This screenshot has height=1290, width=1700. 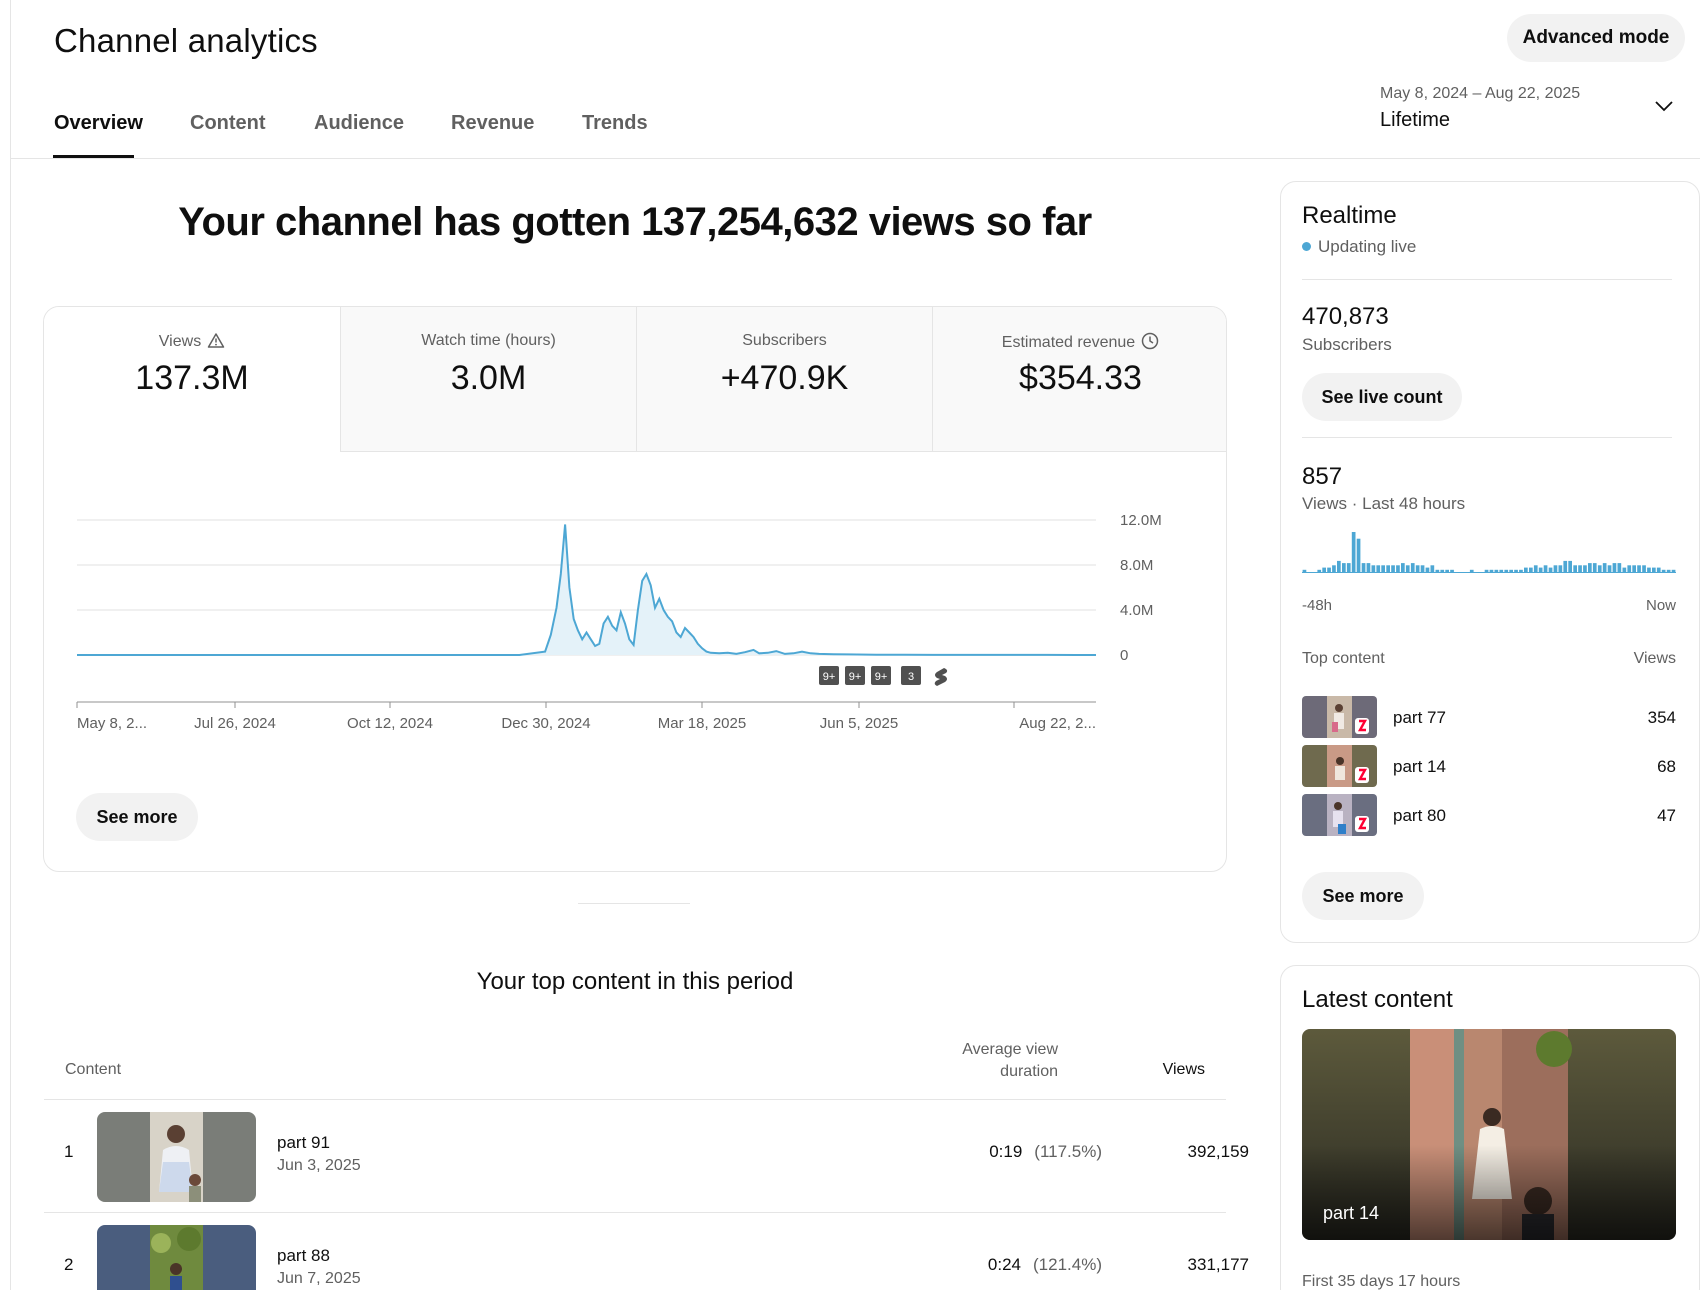 I want to click on latest-content-meta: First 35 days 17 hours, so click(x=1381, y=1281).